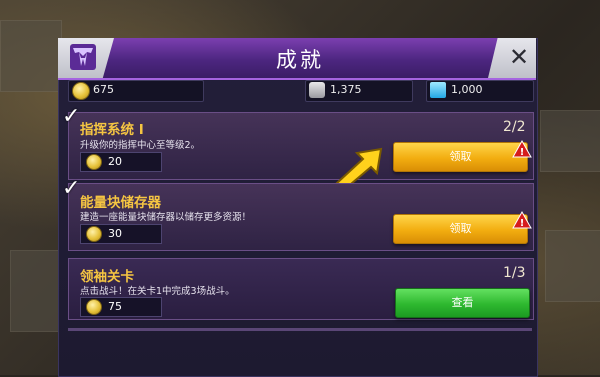 This screenshot has height=377, width=600. What do you see at coordinates (300, 60) in the screenshot?
I see `dialog-title: 成就` at bounding box center [300, 60].